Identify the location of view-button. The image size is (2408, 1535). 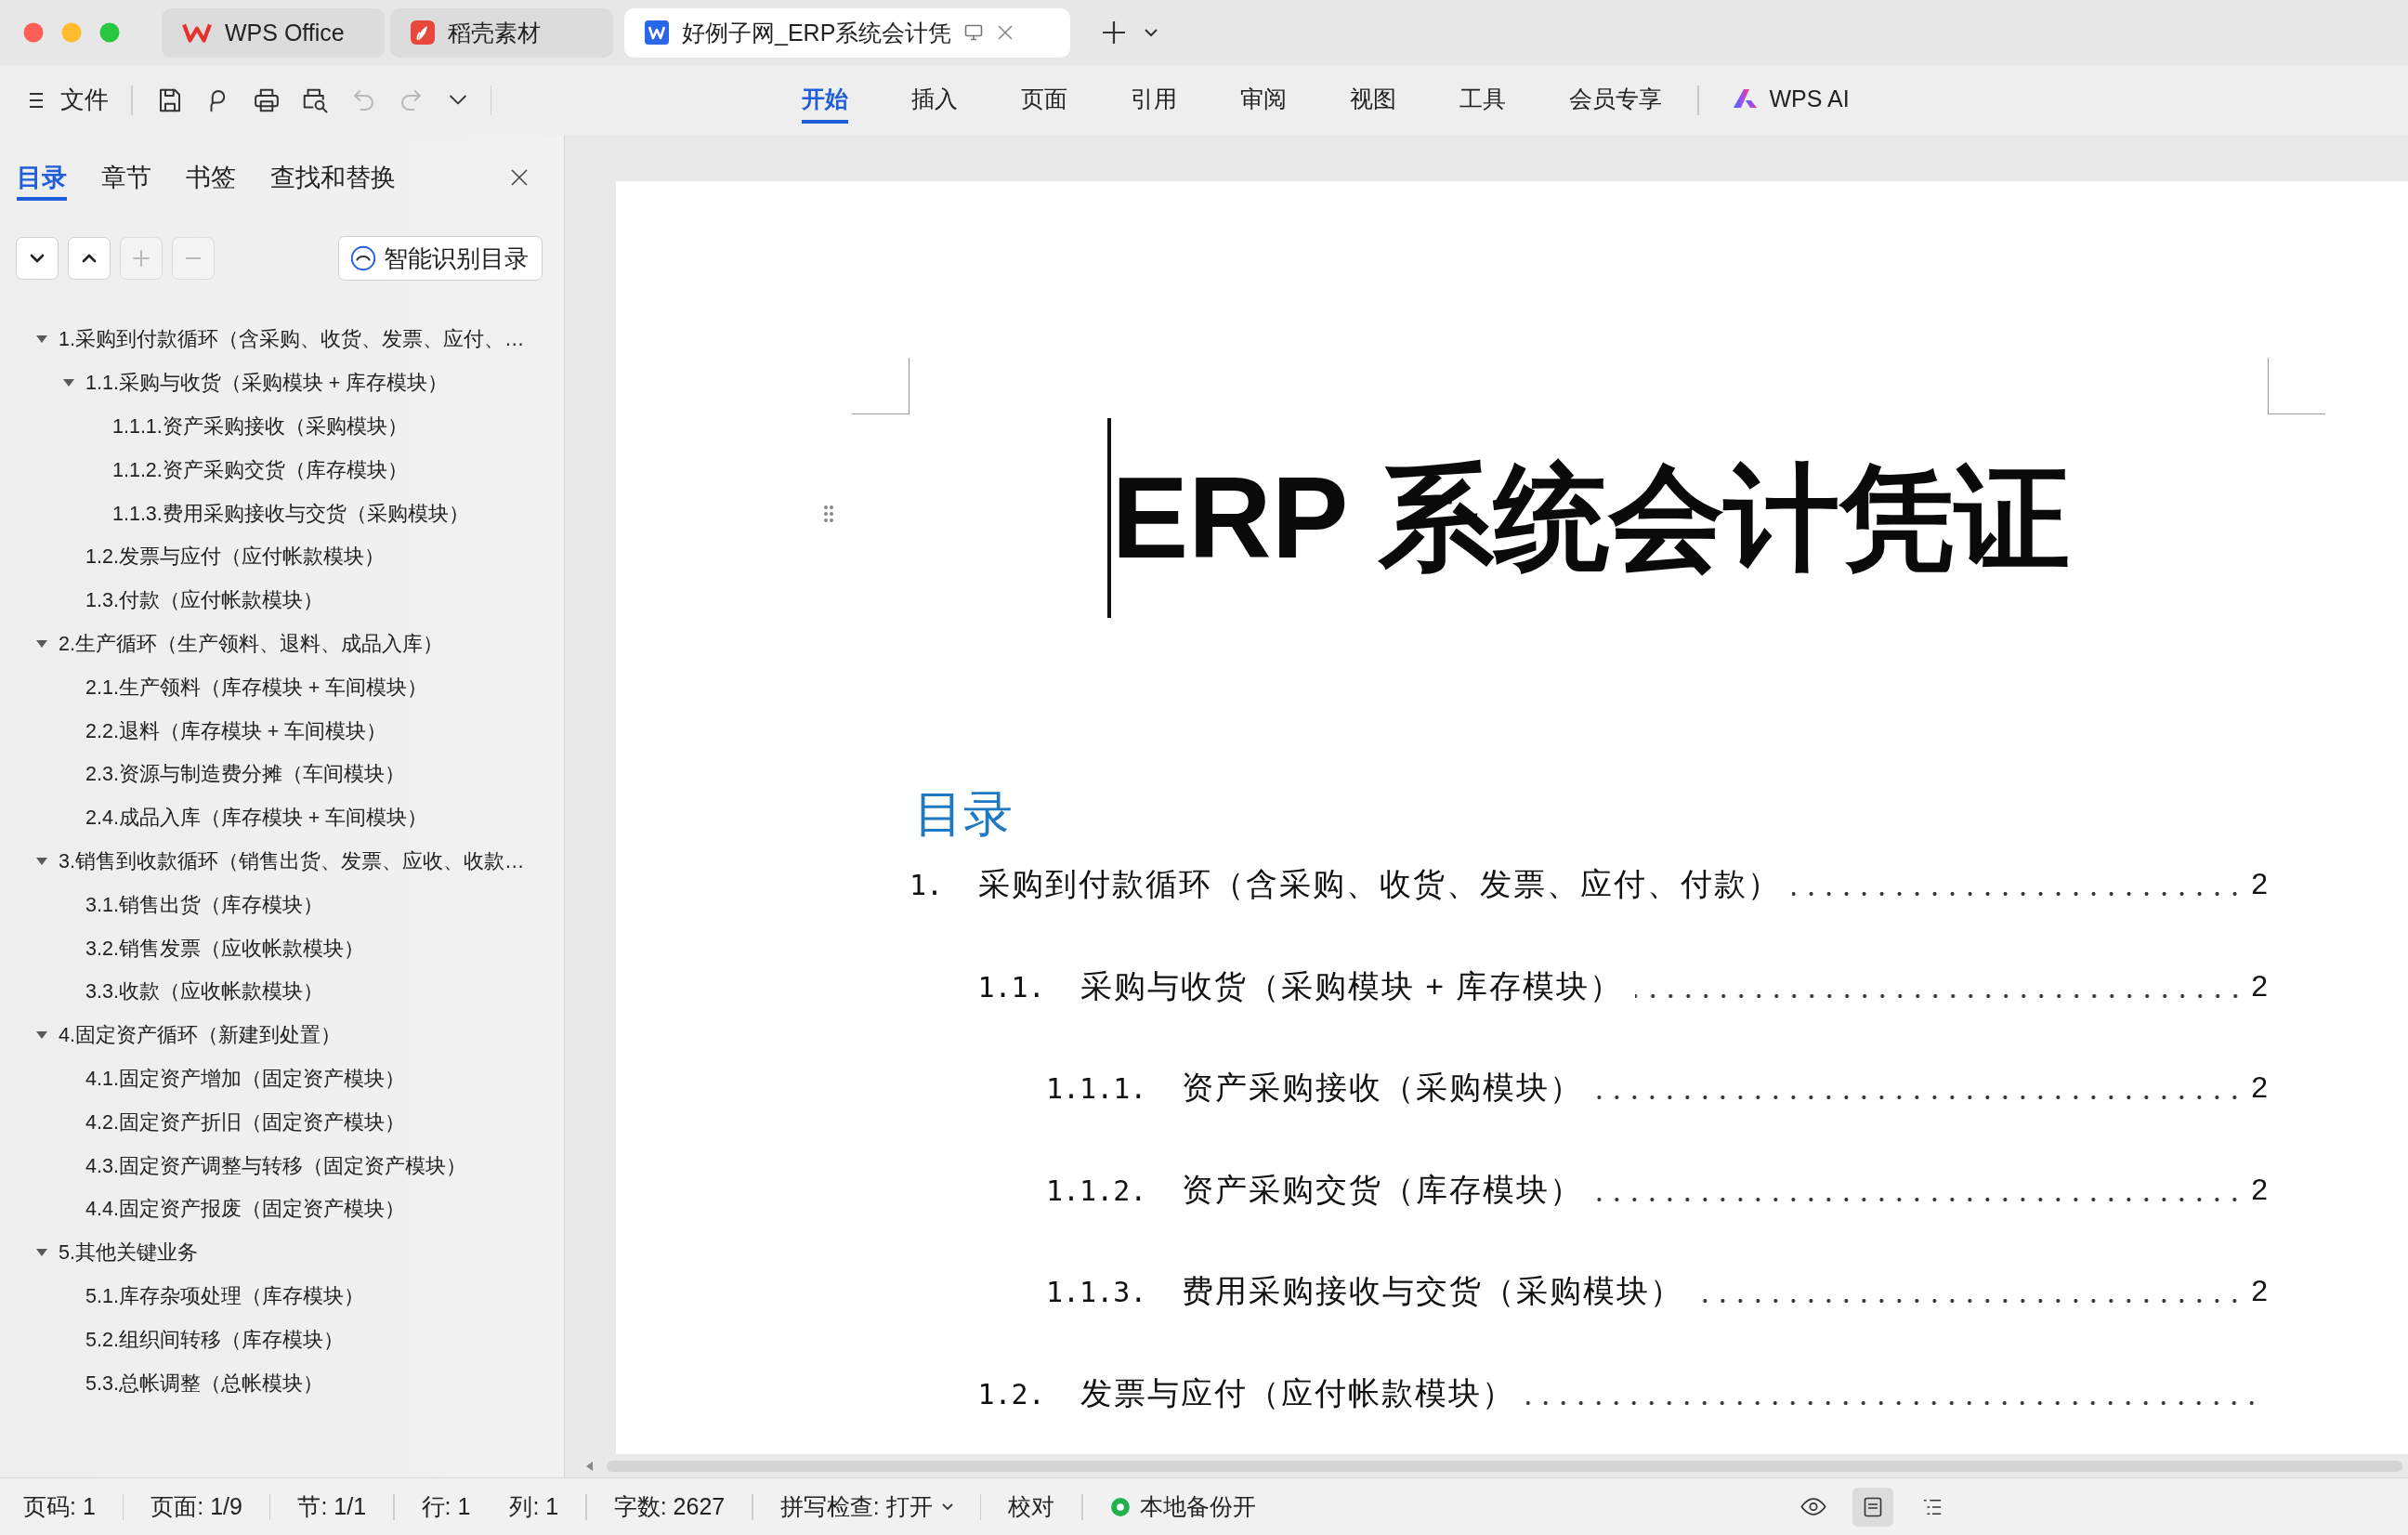
(1872, 1507).